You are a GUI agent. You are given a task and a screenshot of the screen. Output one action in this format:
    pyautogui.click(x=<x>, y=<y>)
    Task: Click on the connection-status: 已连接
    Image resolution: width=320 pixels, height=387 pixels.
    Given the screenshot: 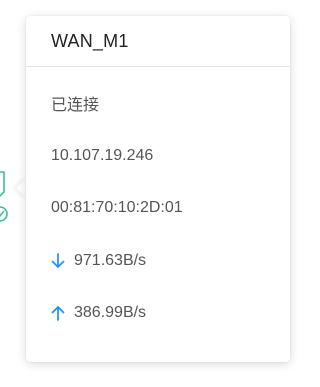 What is the action you would take?
    pyautogui.click(x=158, y=103)
    